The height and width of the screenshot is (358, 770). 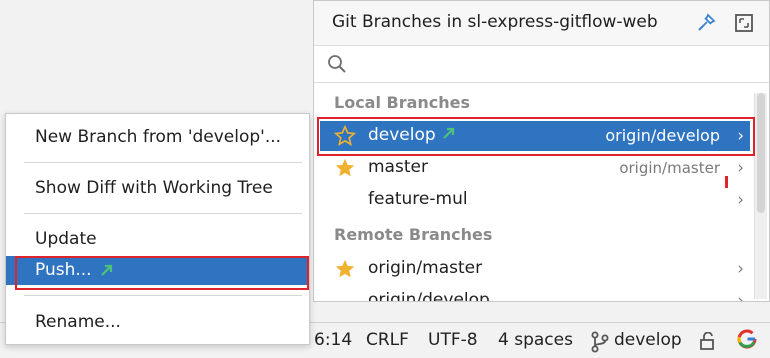 I want to click on local-branches-heading: Local Branches, so click(x=402, y=102).